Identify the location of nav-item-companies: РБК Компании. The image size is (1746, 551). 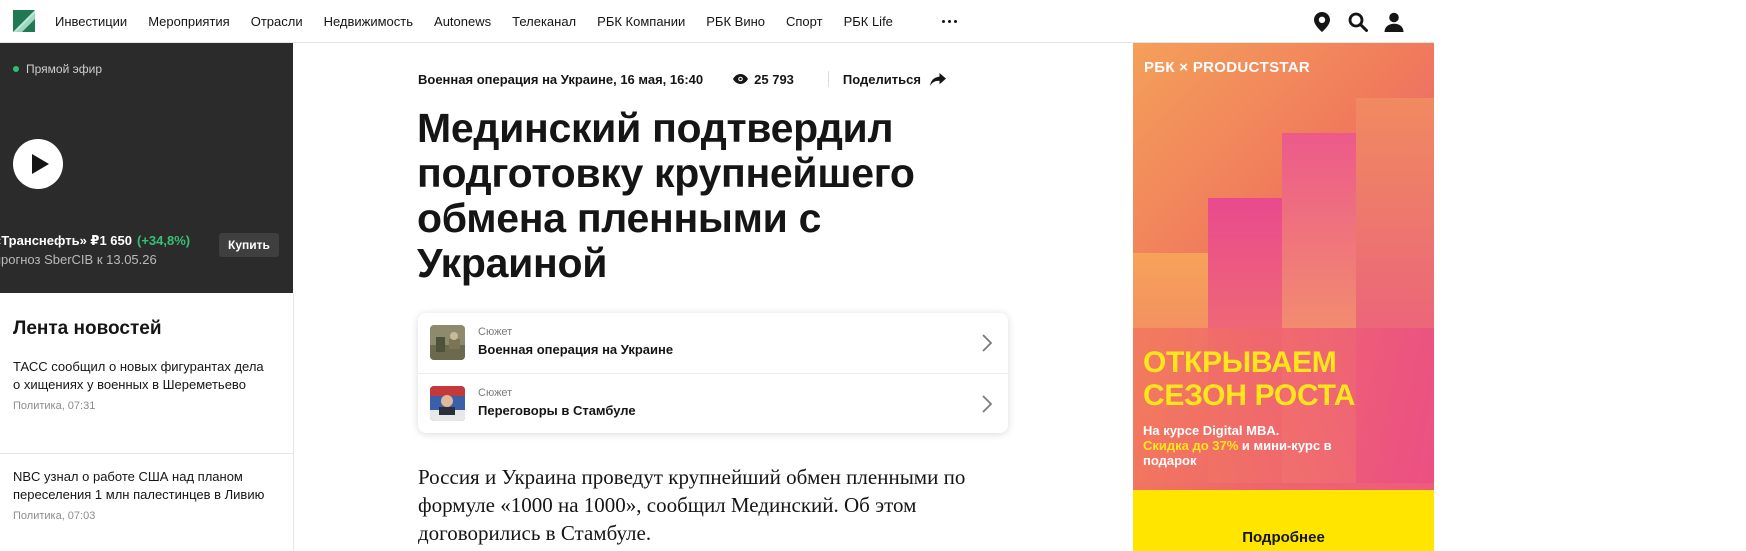
(641, 21).